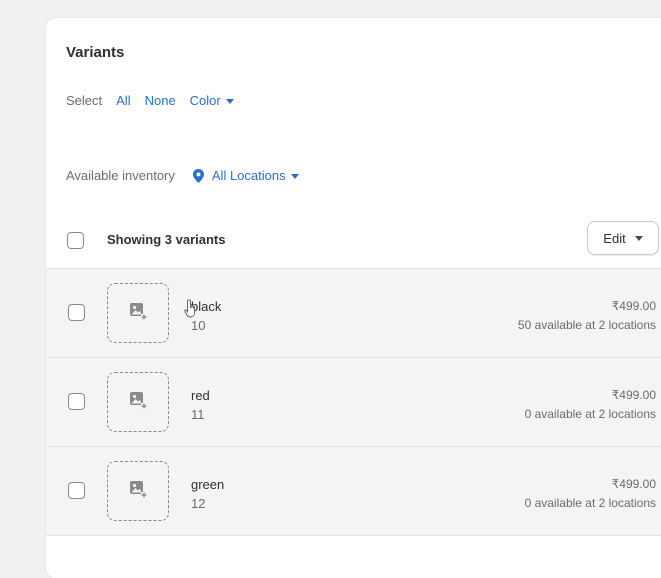 This screenshot has width=661, height=578. I want to click on select-color-label: Color, so click(205, 100).